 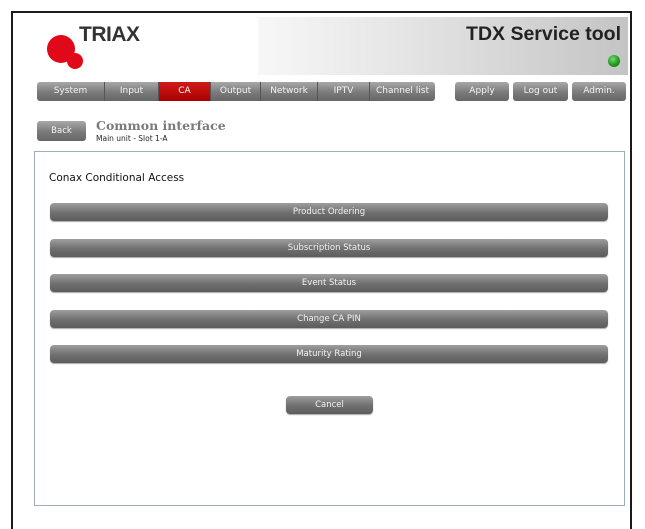 What do you see at coordinates (117, 178) in the screenshot?
I see `section-title: Conax Conditional Access` at bounding box center [117, 178].